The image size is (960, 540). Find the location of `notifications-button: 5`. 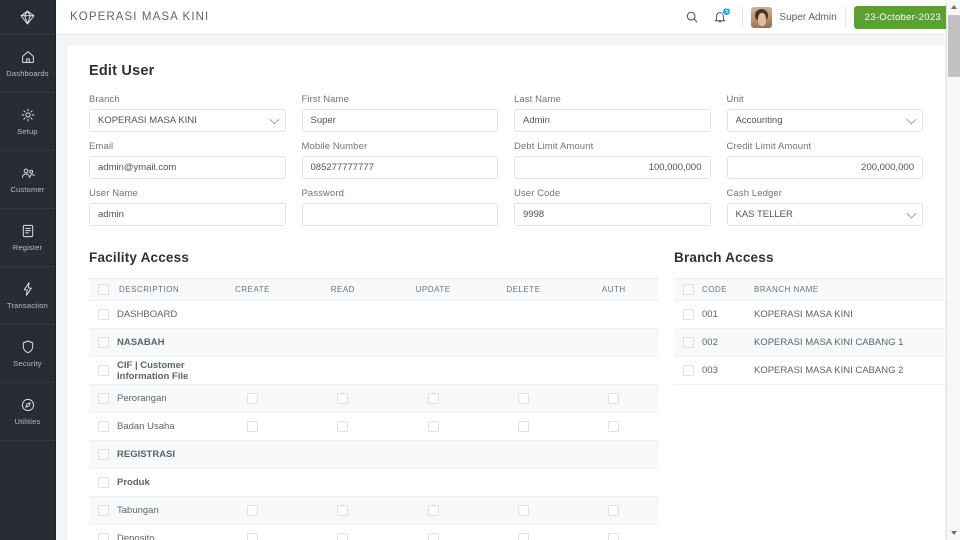

notifications-button: 5 is located at coordinates (720, 17).